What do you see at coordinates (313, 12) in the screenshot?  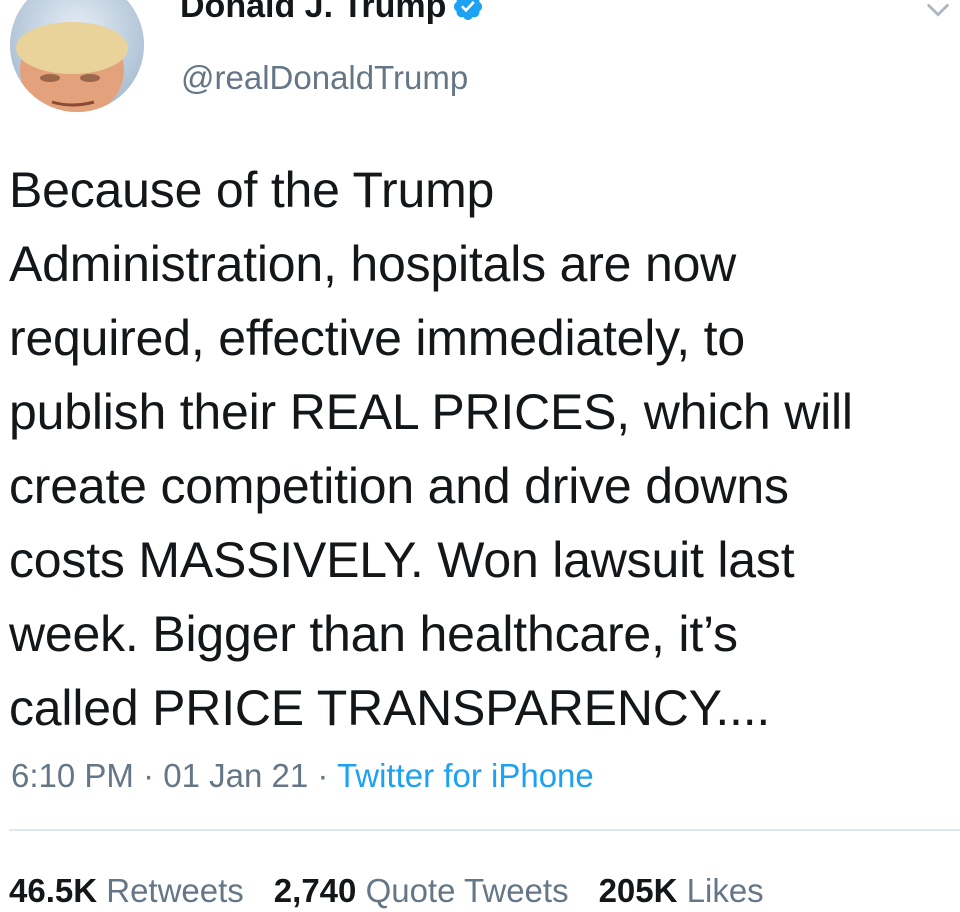 I see `display-name: Donald J. Trump` at bounding box center [313, 12].